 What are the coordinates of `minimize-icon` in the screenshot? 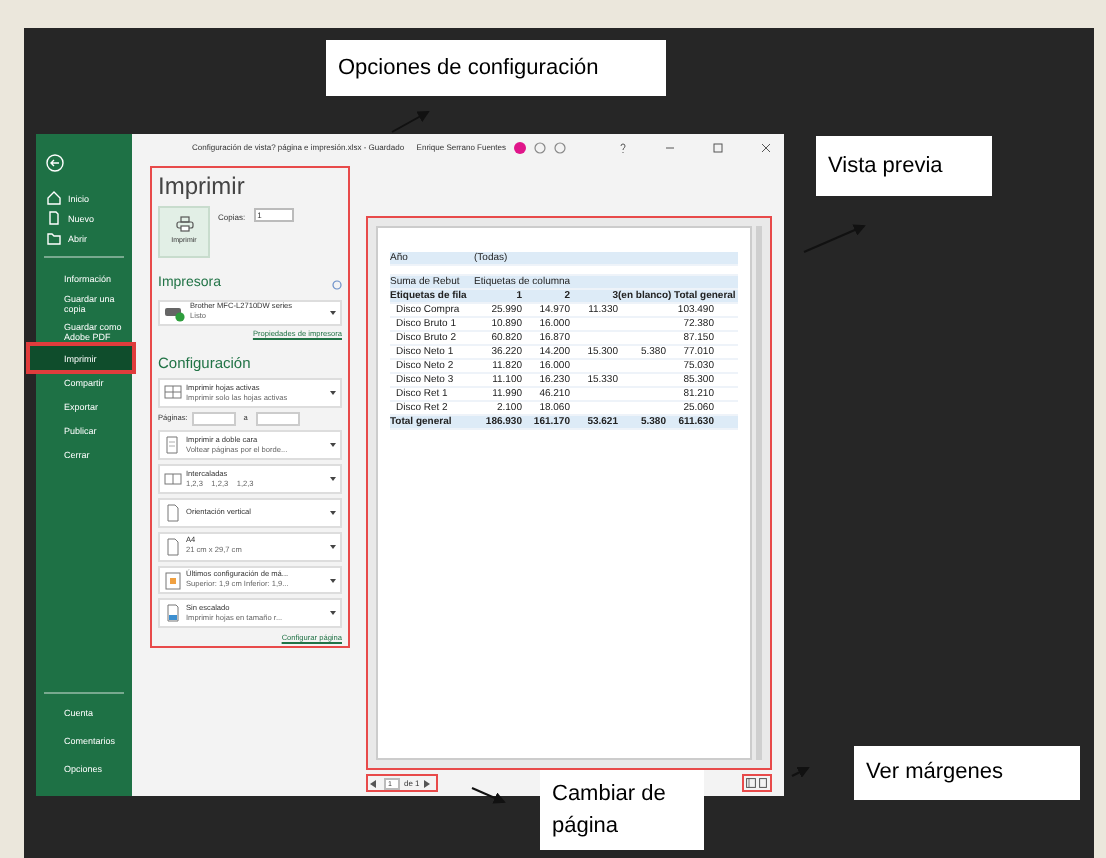 It's located at (670, 148).